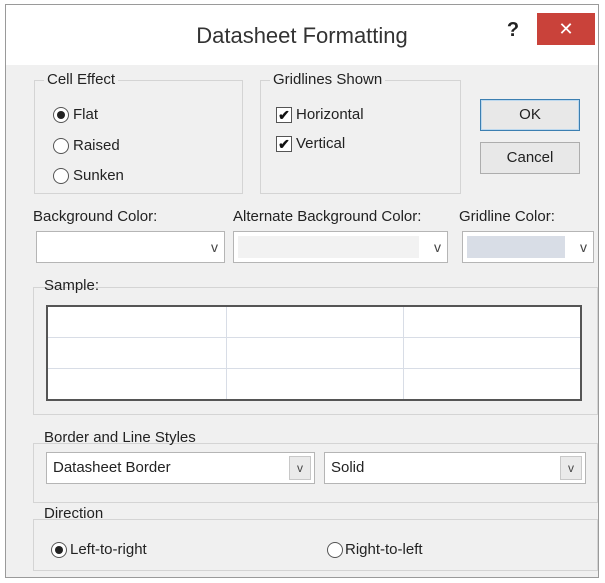 The height and width of the screenshot is (583, 605). Describe the element at coordinates (284, 115) in the screenshot. I see `checkbox-horizontal-box: ✔` at that location.